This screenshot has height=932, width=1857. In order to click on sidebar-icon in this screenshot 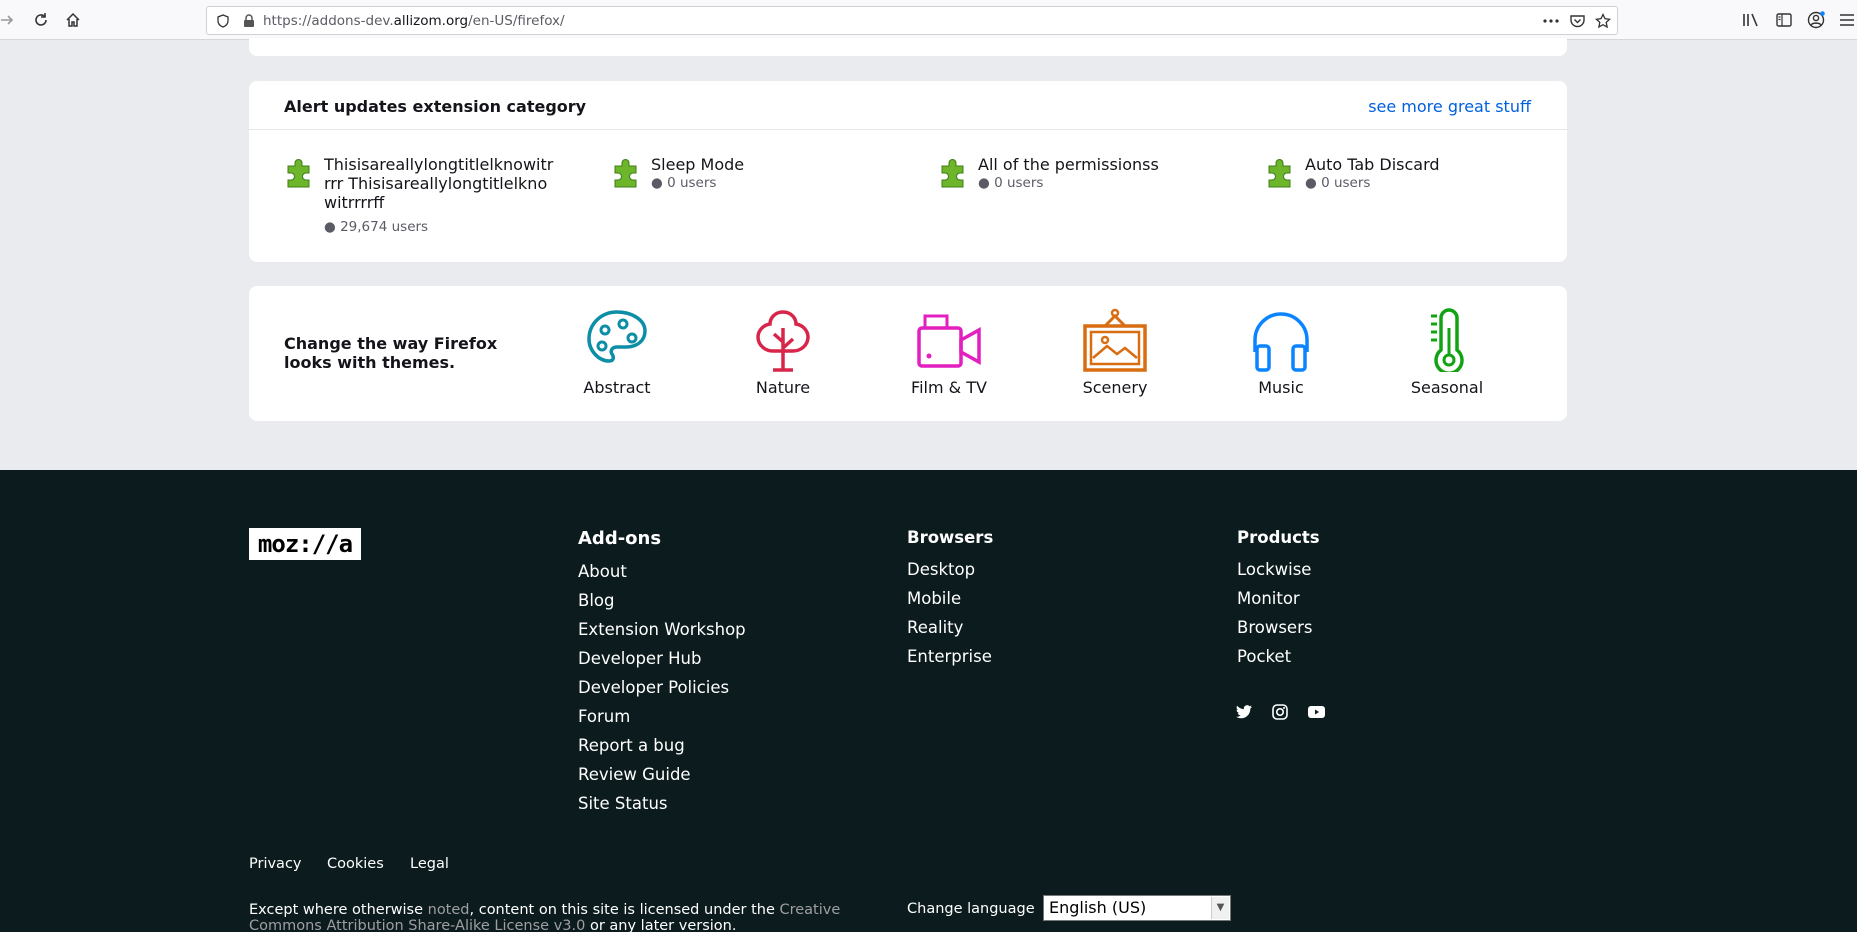, I will do `click(1784, 20)`.